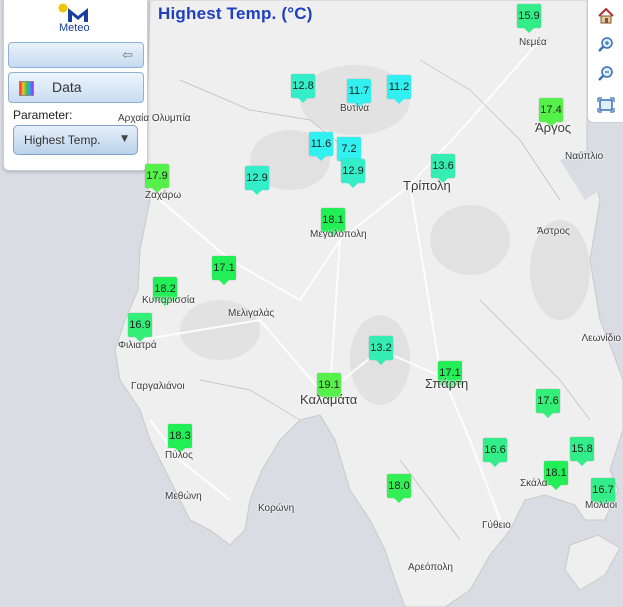 This screenshot has height=607, width=623. I want to click on station-marker: 18.0, so click(399, 488).